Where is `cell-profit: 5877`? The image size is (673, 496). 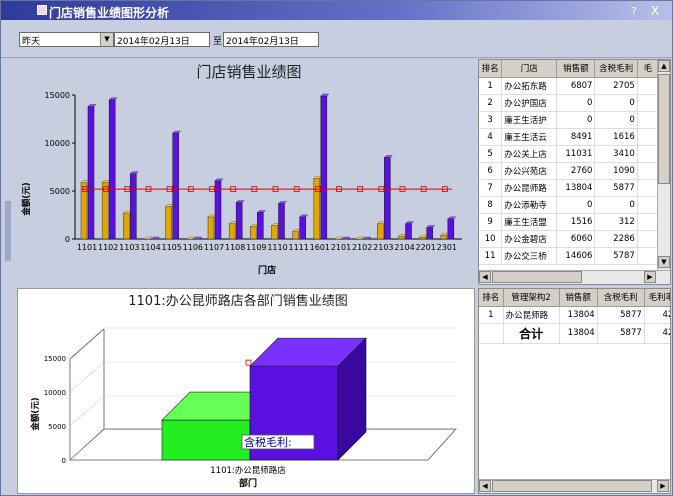 cell-profit: 5877 is located at coordinates (616, 188).